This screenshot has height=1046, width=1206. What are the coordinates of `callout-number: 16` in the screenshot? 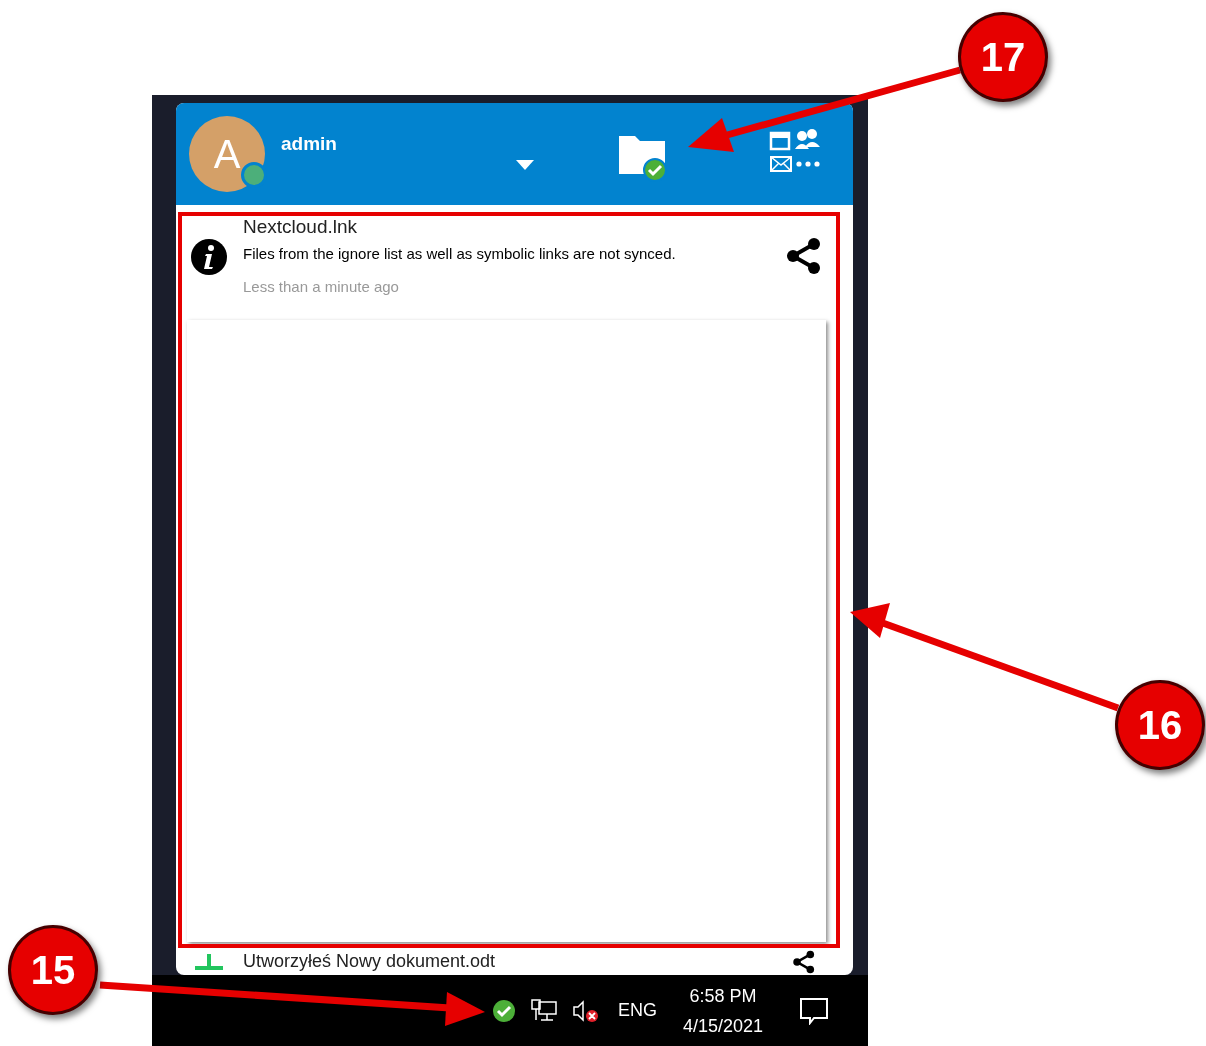 It's located at (1160, 725).